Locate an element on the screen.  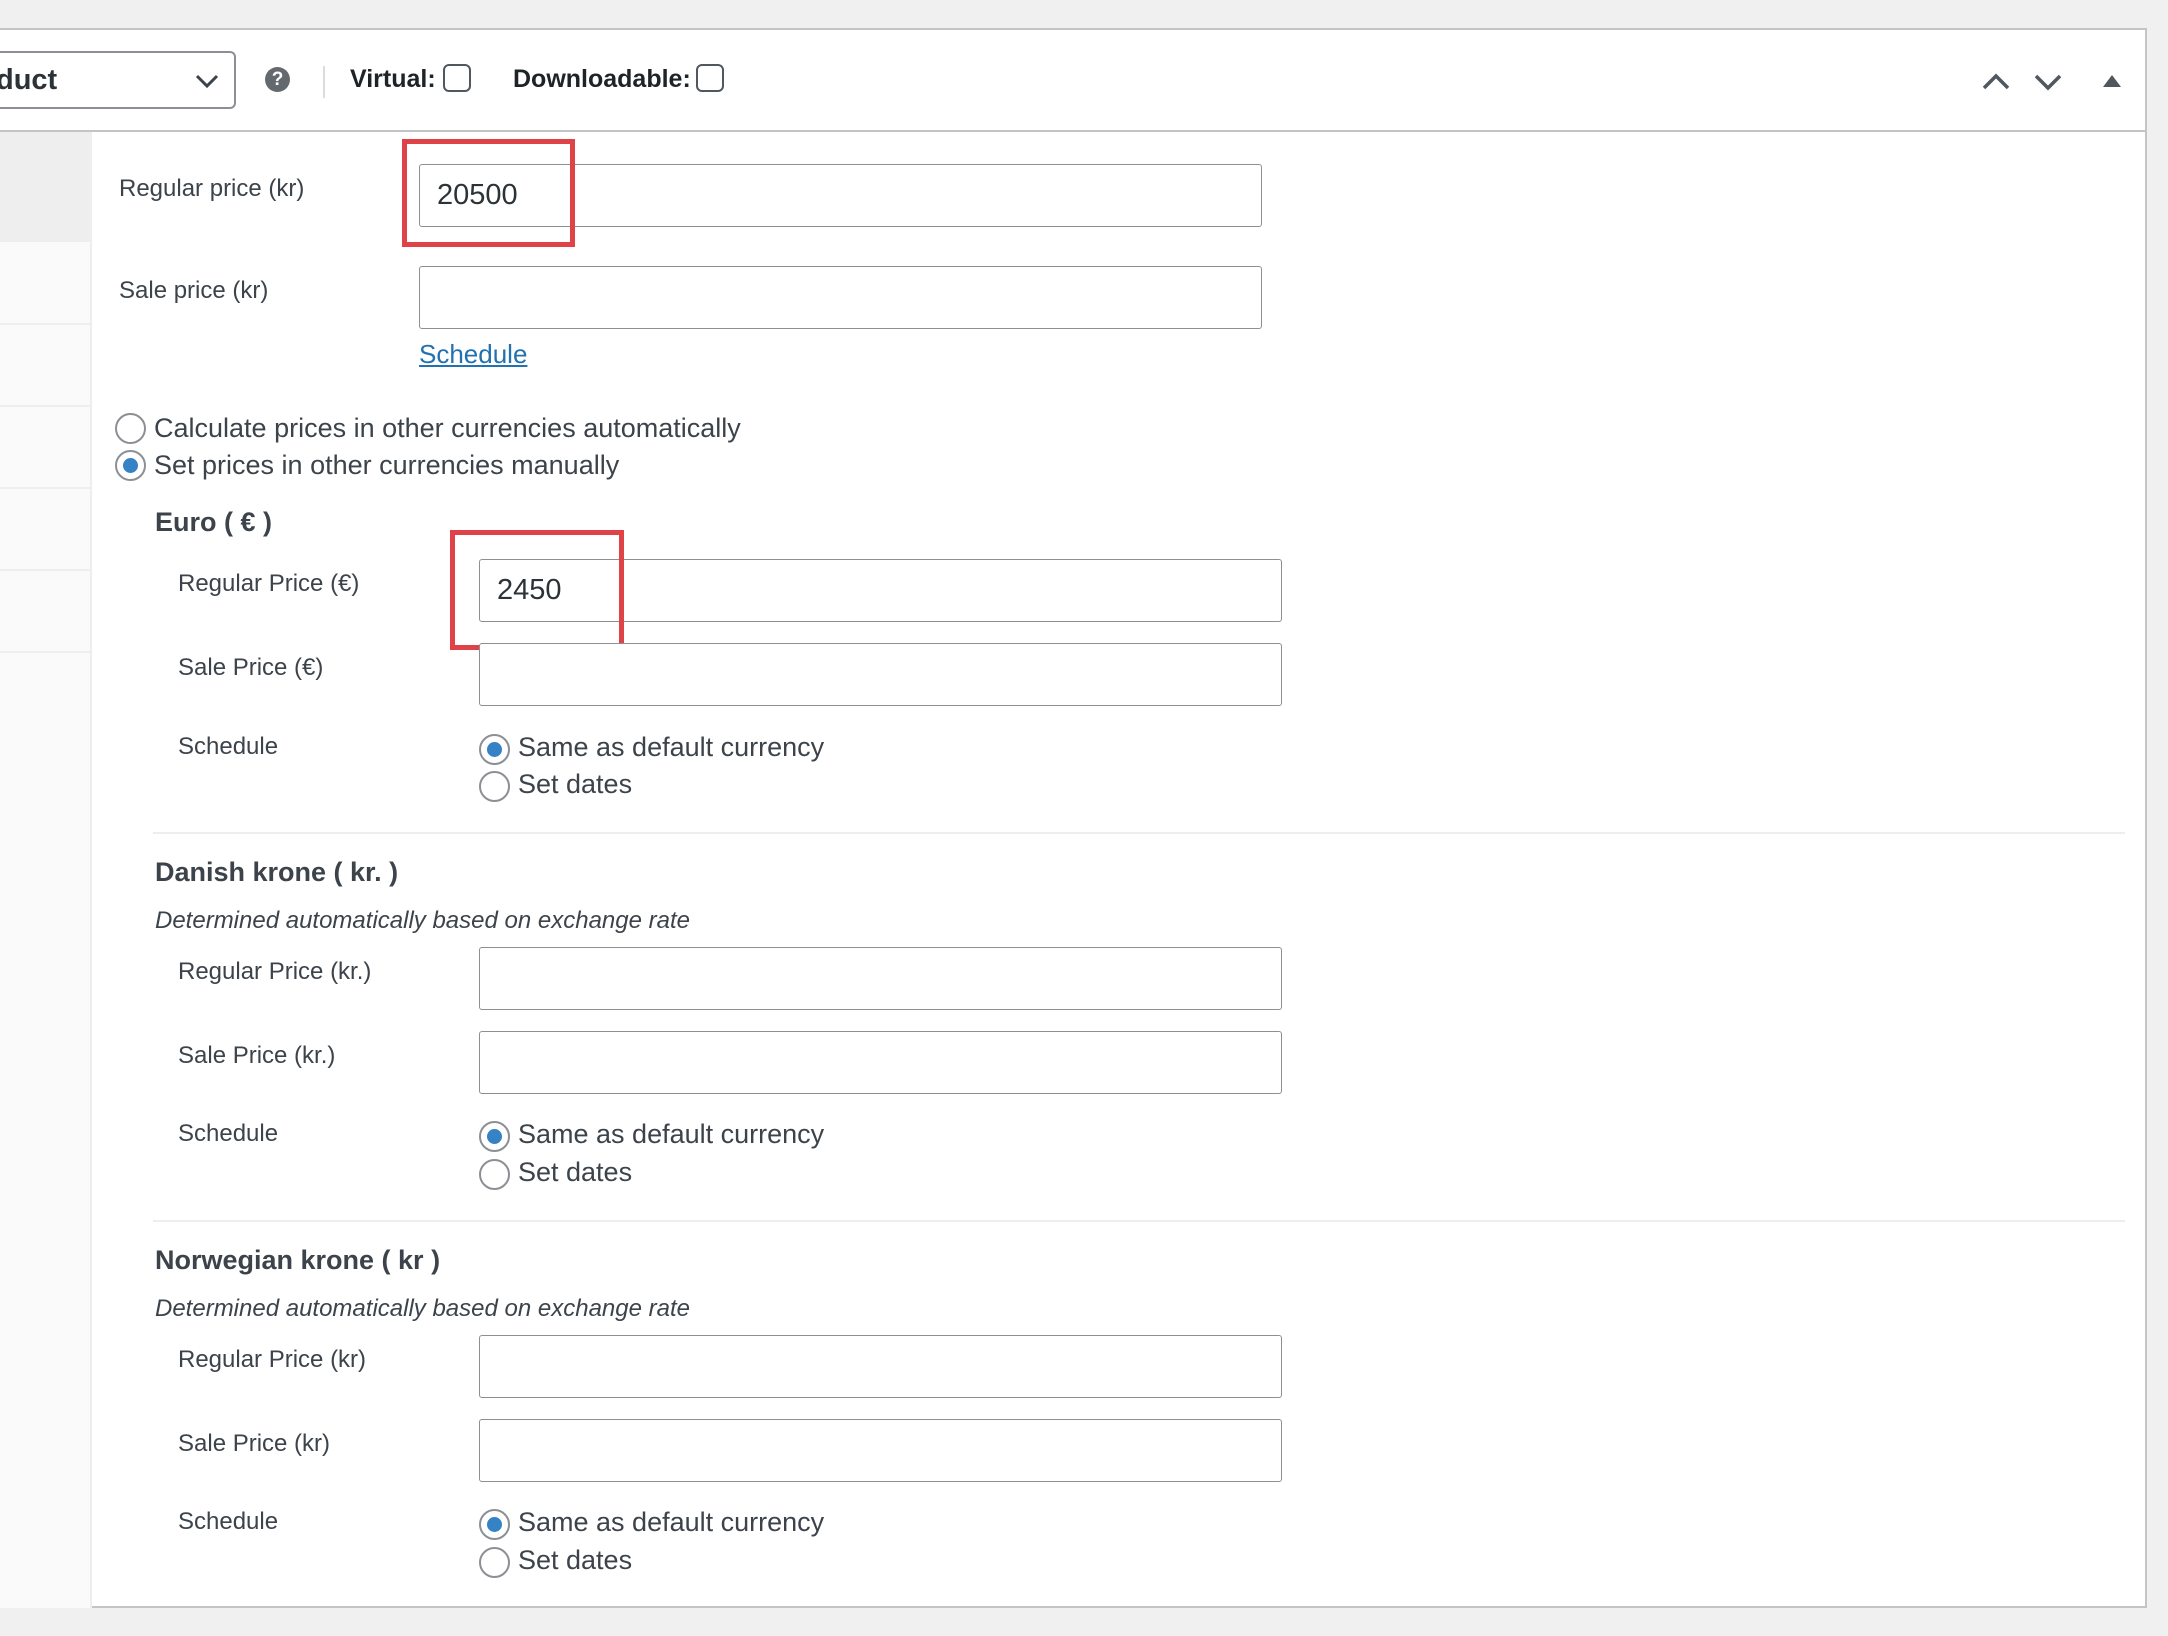
tab-inventory is located at coordinates (46, 283).